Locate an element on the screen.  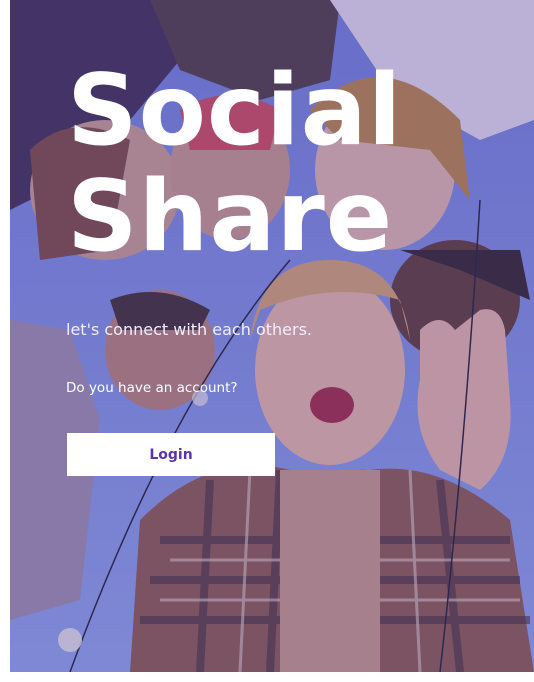
tagline: let's connect with each others. is located at coordinates (189, 329).